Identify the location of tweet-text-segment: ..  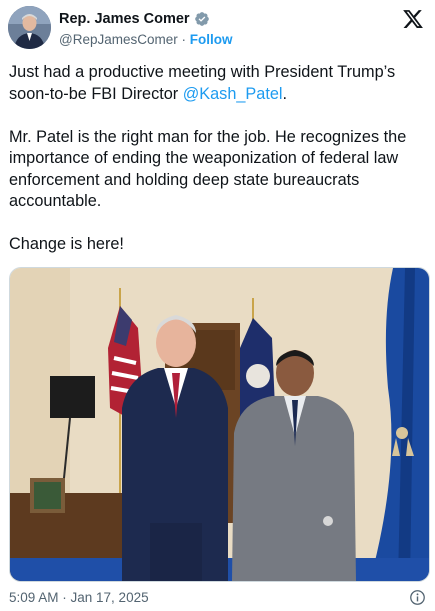
(285, 93).